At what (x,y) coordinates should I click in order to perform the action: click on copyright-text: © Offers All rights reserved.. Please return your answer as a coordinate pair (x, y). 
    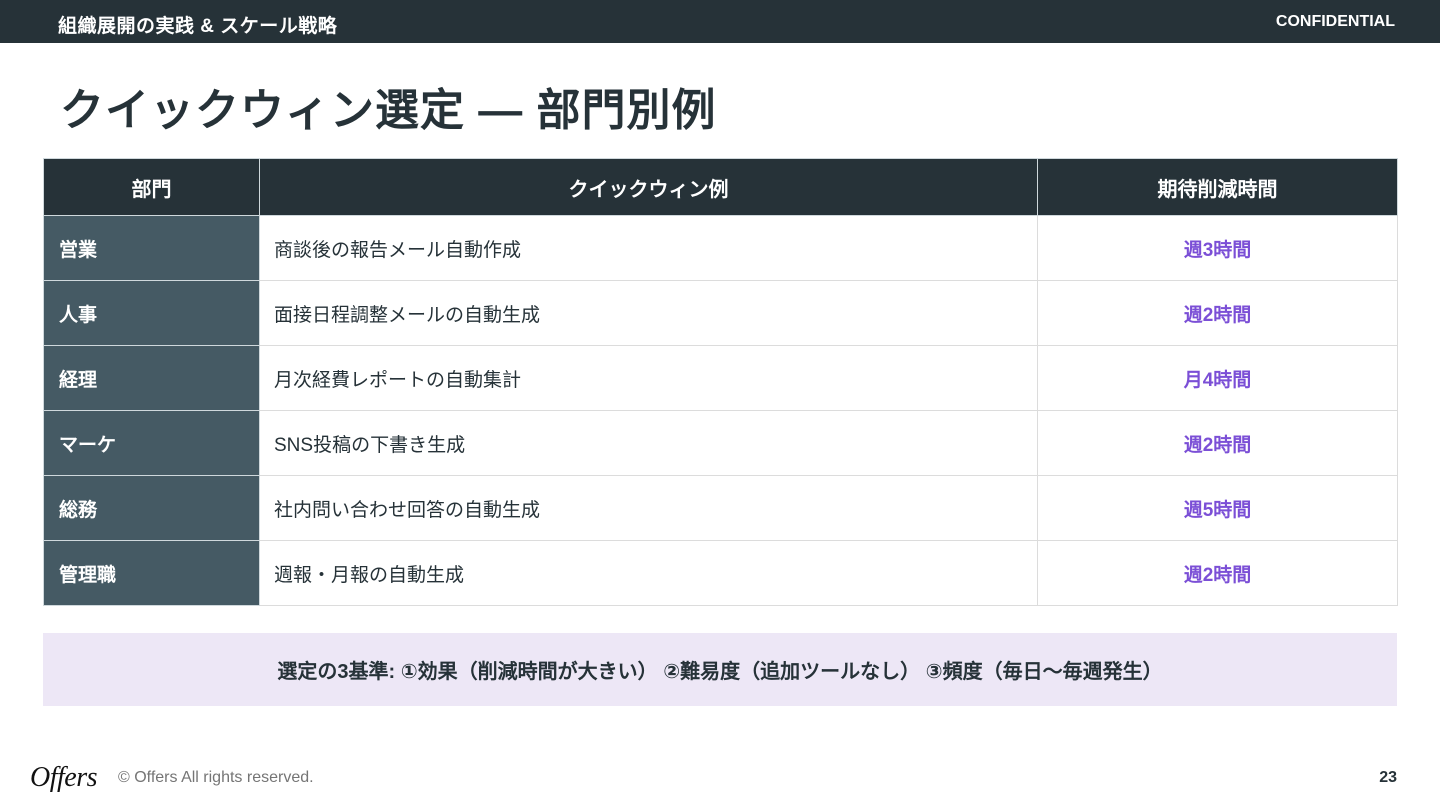
    Looking at the image, I should click on (216, 777).